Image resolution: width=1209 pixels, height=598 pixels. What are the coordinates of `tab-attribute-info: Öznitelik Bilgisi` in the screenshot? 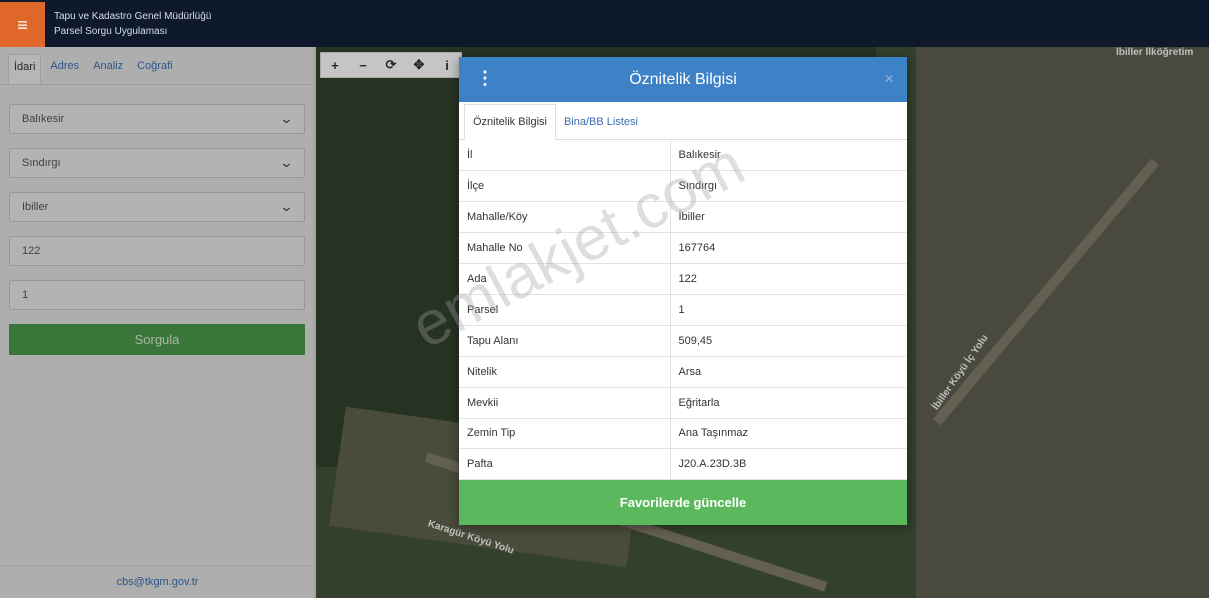 It's located at (510, 122).